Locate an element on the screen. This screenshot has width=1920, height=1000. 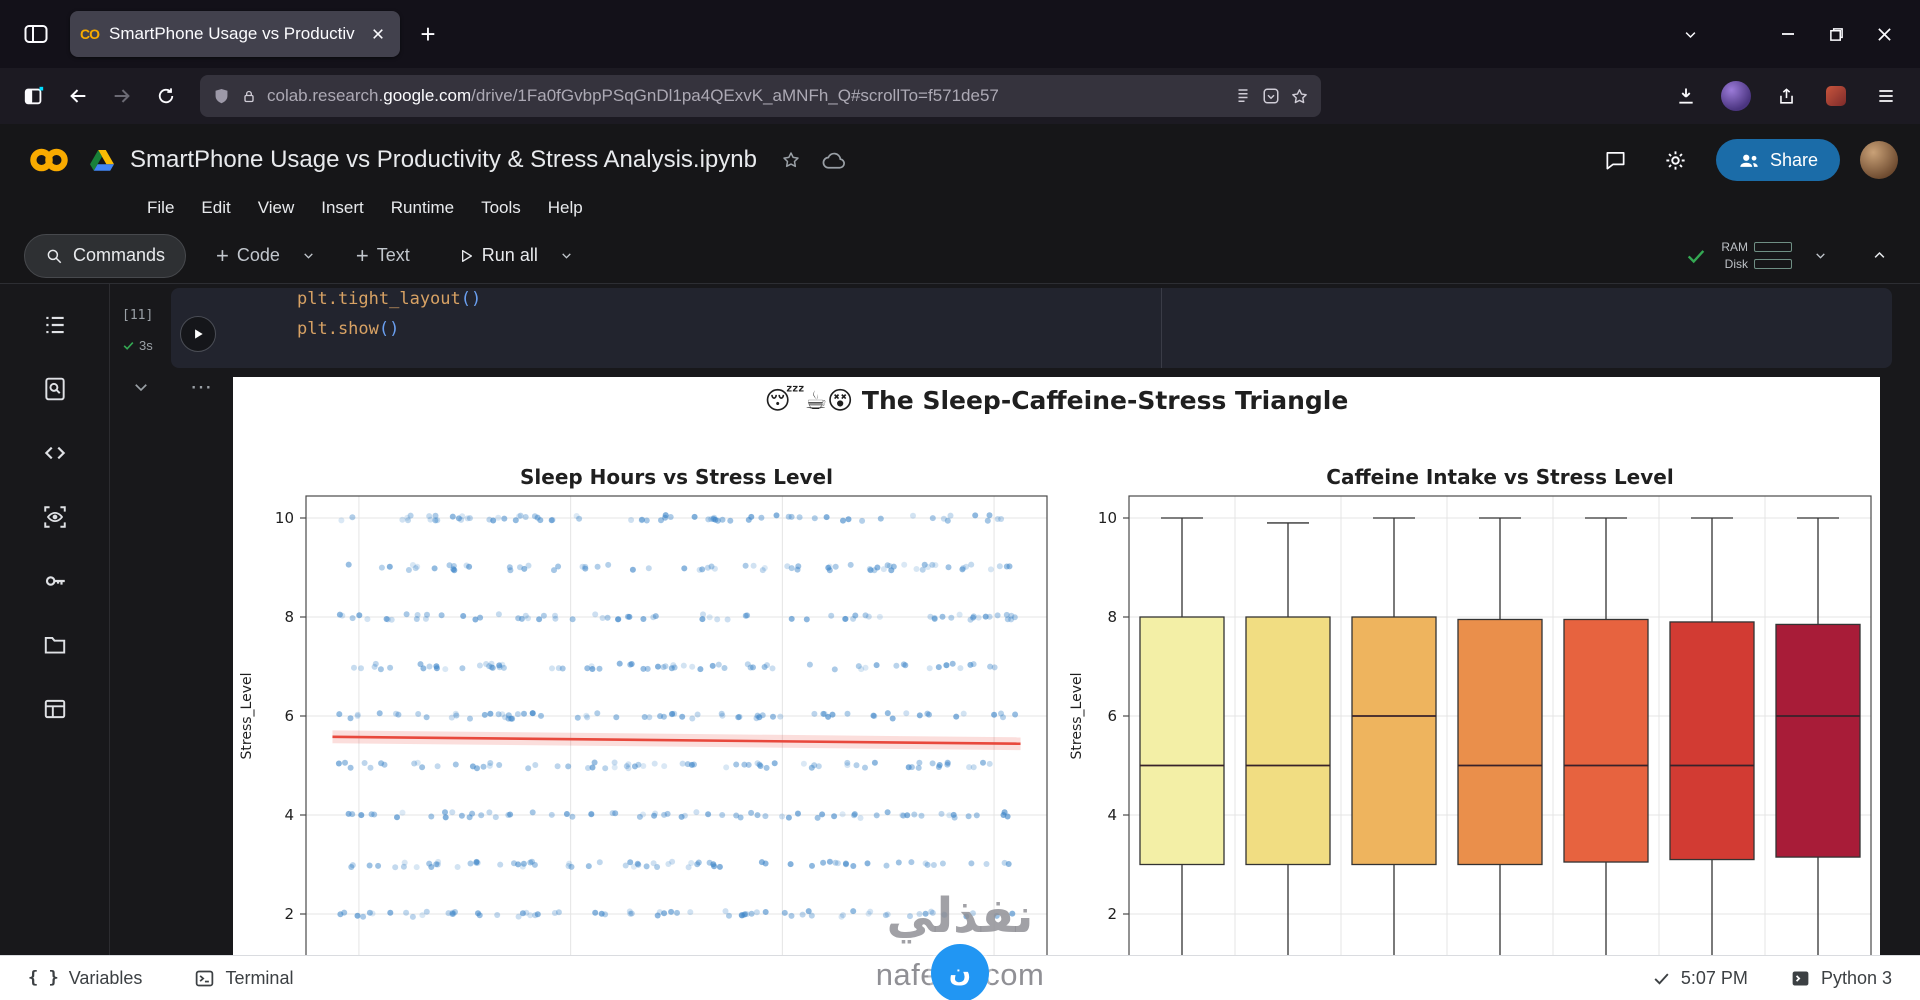
ram-gauge is located at coordinates (1773, 247).